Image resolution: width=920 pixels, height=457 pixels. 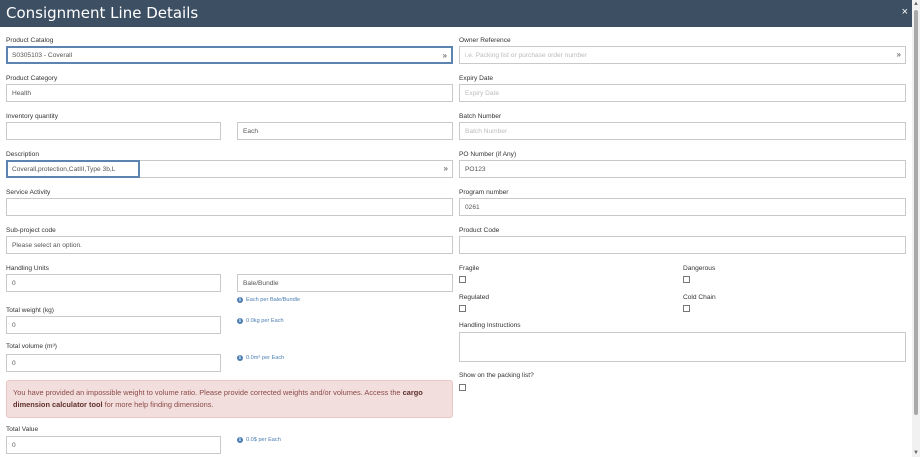 What do you see at coordinates (260, 358) in the screenshot?
I see `total-volume-note: i 0.0m³ per Each` at bounding box center [260, 358].